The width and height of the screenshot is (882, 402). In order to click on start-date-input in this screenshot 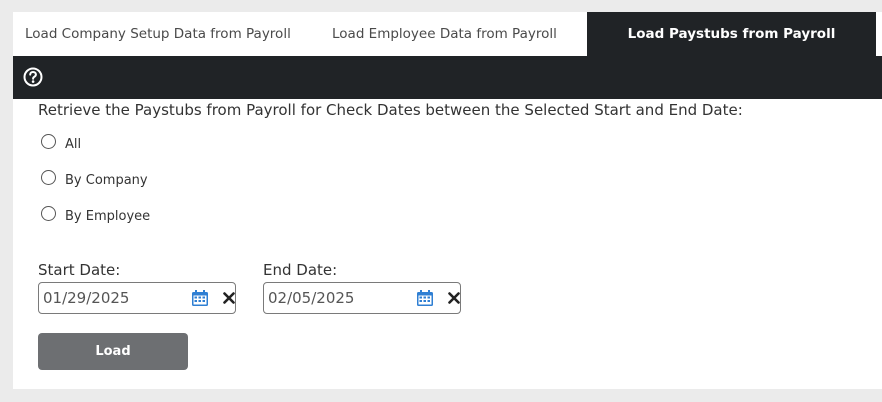, I will do `click(113, 298)`.